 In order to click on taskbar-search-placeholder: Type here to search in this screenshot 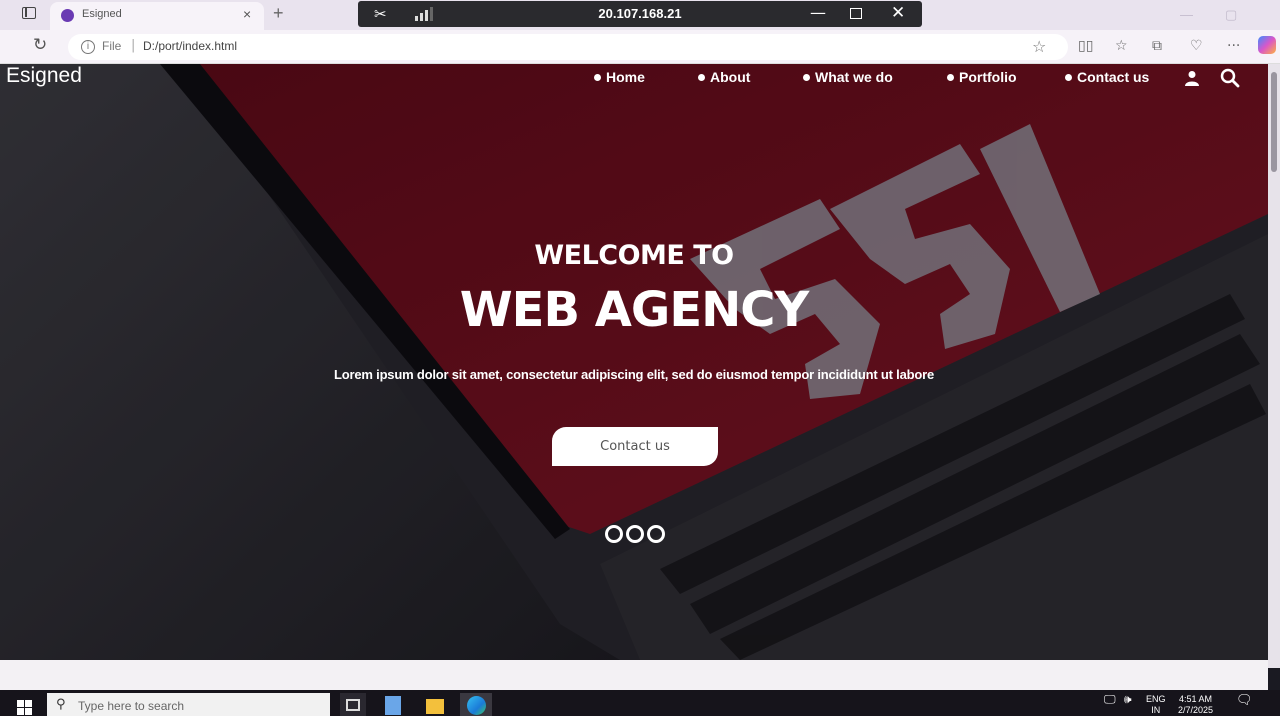, I will do `click(131, 706)`.